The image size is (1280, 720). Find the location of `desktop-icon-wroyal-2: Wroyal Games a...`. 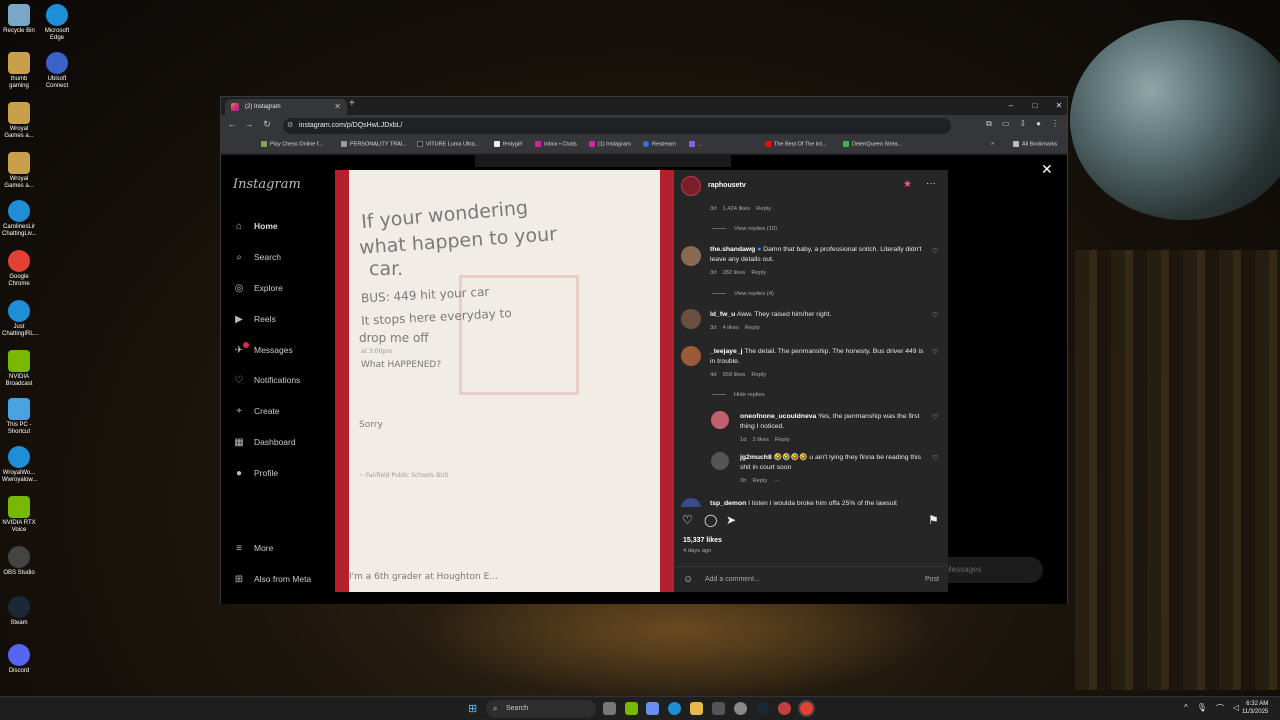

desktop-icon-wroyal-2: Wroyal Games a... is located at coordinates (19, 171).